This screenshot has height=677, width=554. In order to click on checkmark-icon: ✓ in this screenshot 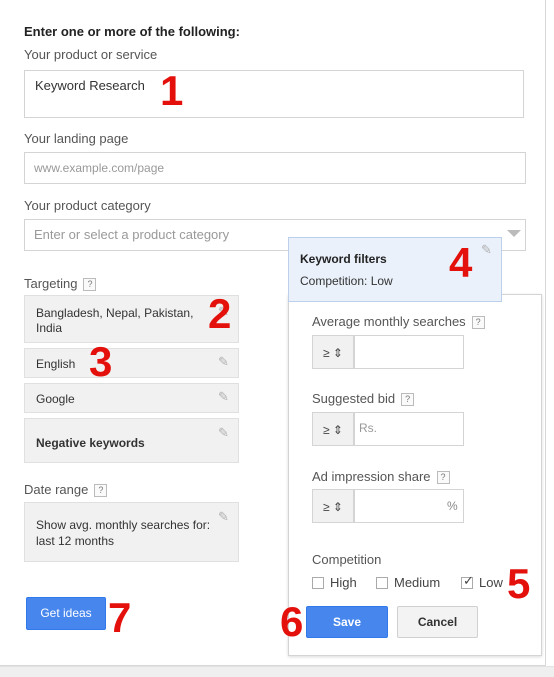, I will do `click(468, 580)`.